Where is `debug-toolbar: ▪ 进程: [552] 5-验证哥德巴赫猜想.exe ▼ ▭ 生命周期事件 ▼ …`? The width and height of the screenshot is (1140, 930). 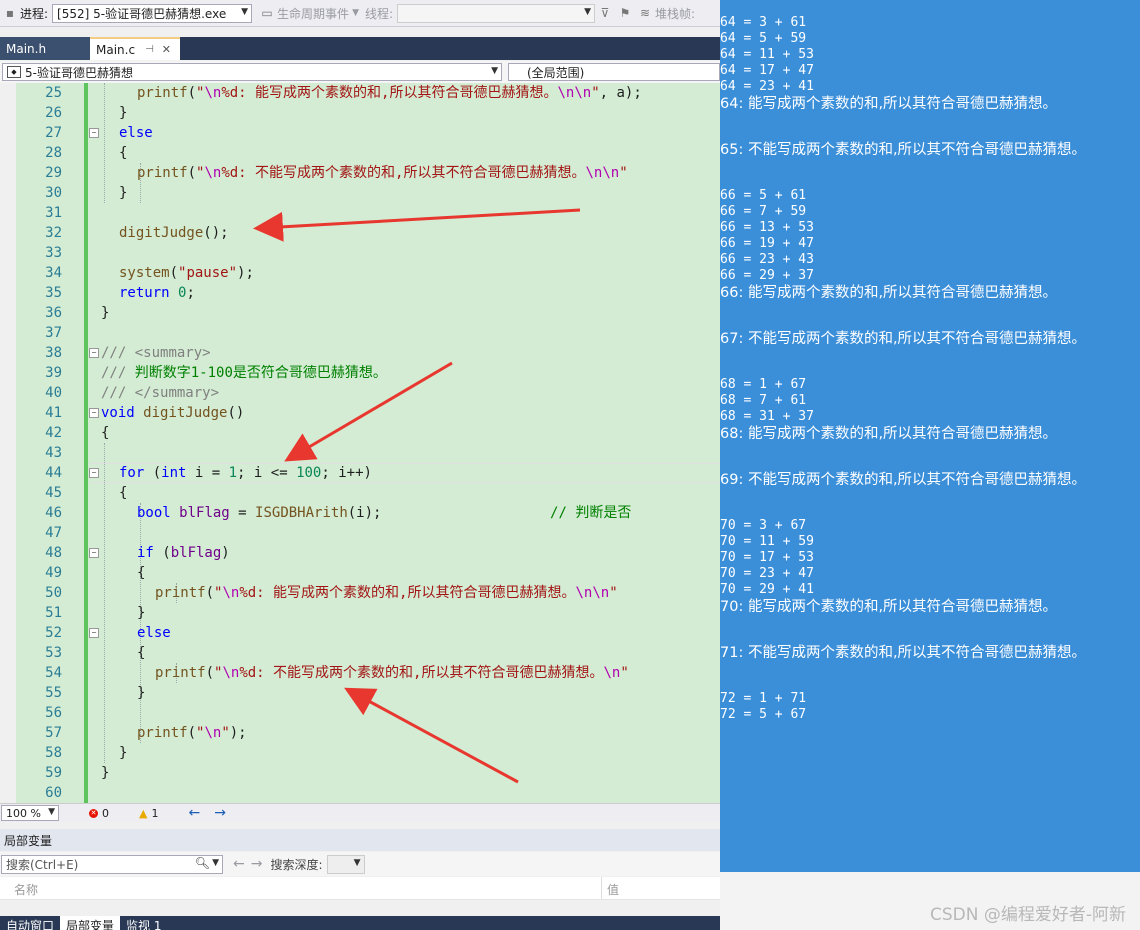
debug-toolbar: ▪ 进程: [552] 5-验证哥德巴赫猜想.exe ▼ ▭ 生命周期事件 ▼ … is located at coordinates (360, 13).